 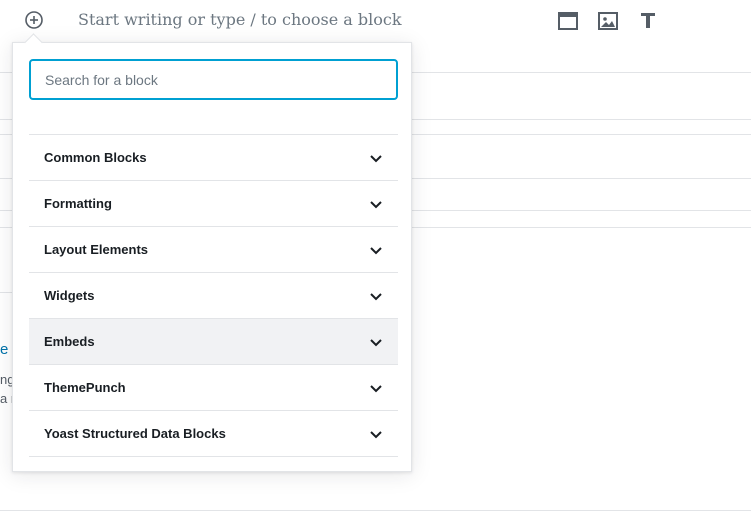 I want to click on image-block-button, so click(x=608, y=21).